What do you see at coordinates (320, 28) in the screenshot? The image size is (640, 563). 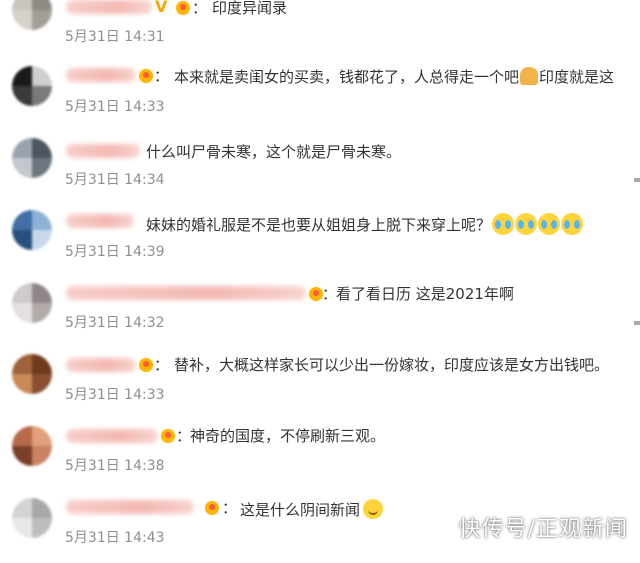 I see `comment-item: V ： 印度异闻录 5月31日 14:31` at bounding box center [320, 28].